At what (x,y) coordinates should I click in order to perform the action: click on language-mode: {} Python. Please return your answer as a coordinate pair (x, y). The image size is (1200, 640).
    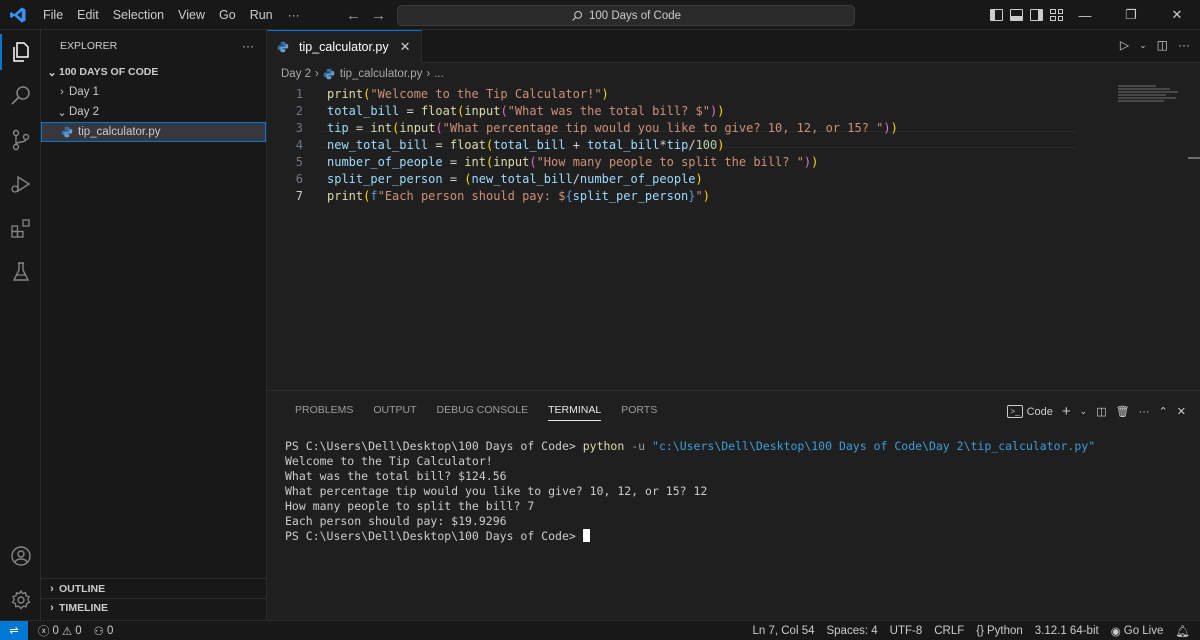
    Looking at the image, I should click on (999, 631).